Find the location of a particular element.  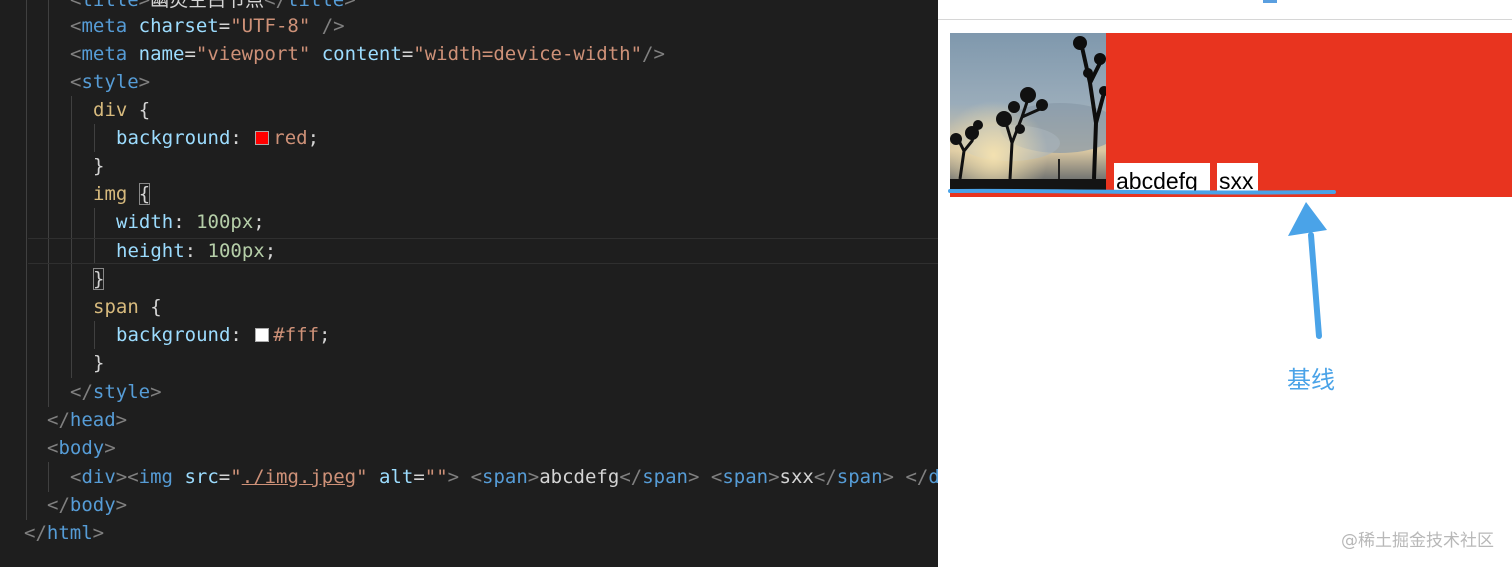

code-line: </style> is located at coordinates (116, 392).